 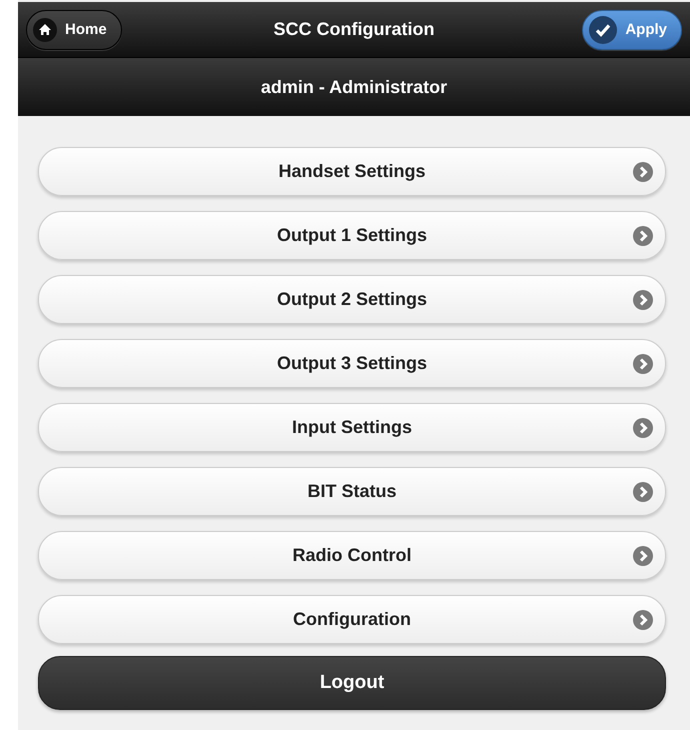 I want to click on check-icon, so click(x=603, y=30).